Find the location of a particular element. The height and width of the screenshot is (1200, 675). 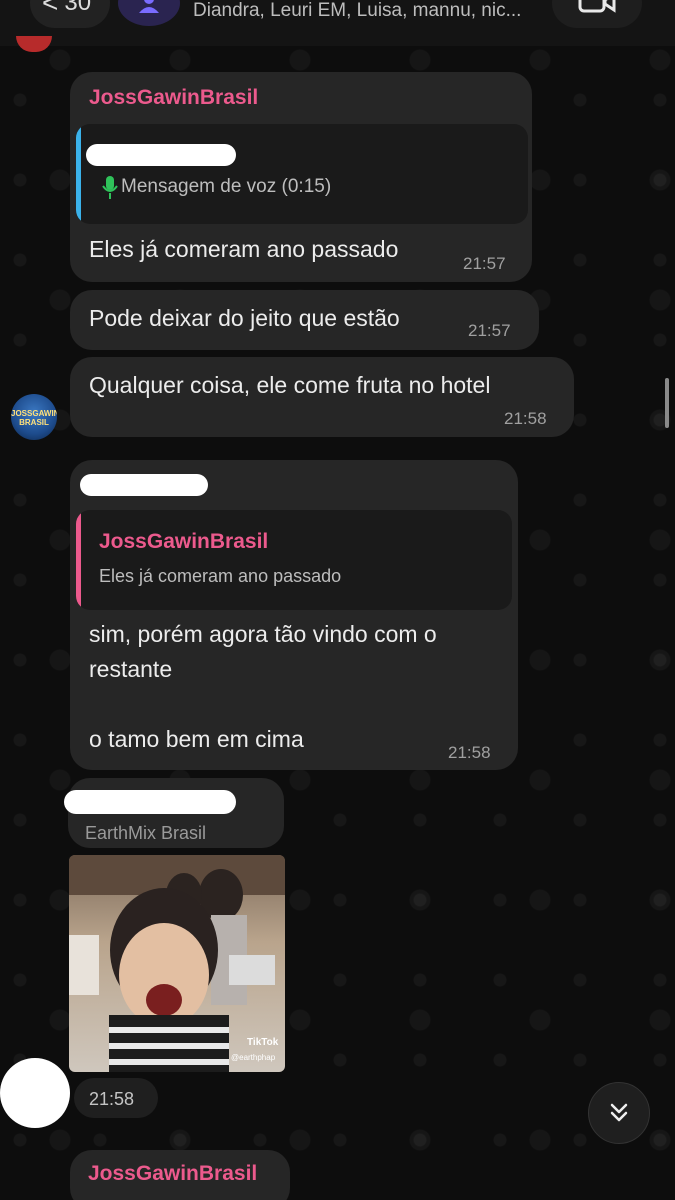

scroll-to-bottom-button is located at coordinates (619, 1113).